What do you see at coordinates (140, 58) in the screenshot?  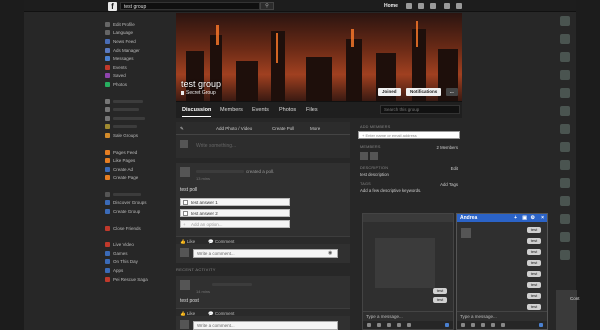 I see `sidebar-item-messages: Messages` at bounding box center [140, 58].